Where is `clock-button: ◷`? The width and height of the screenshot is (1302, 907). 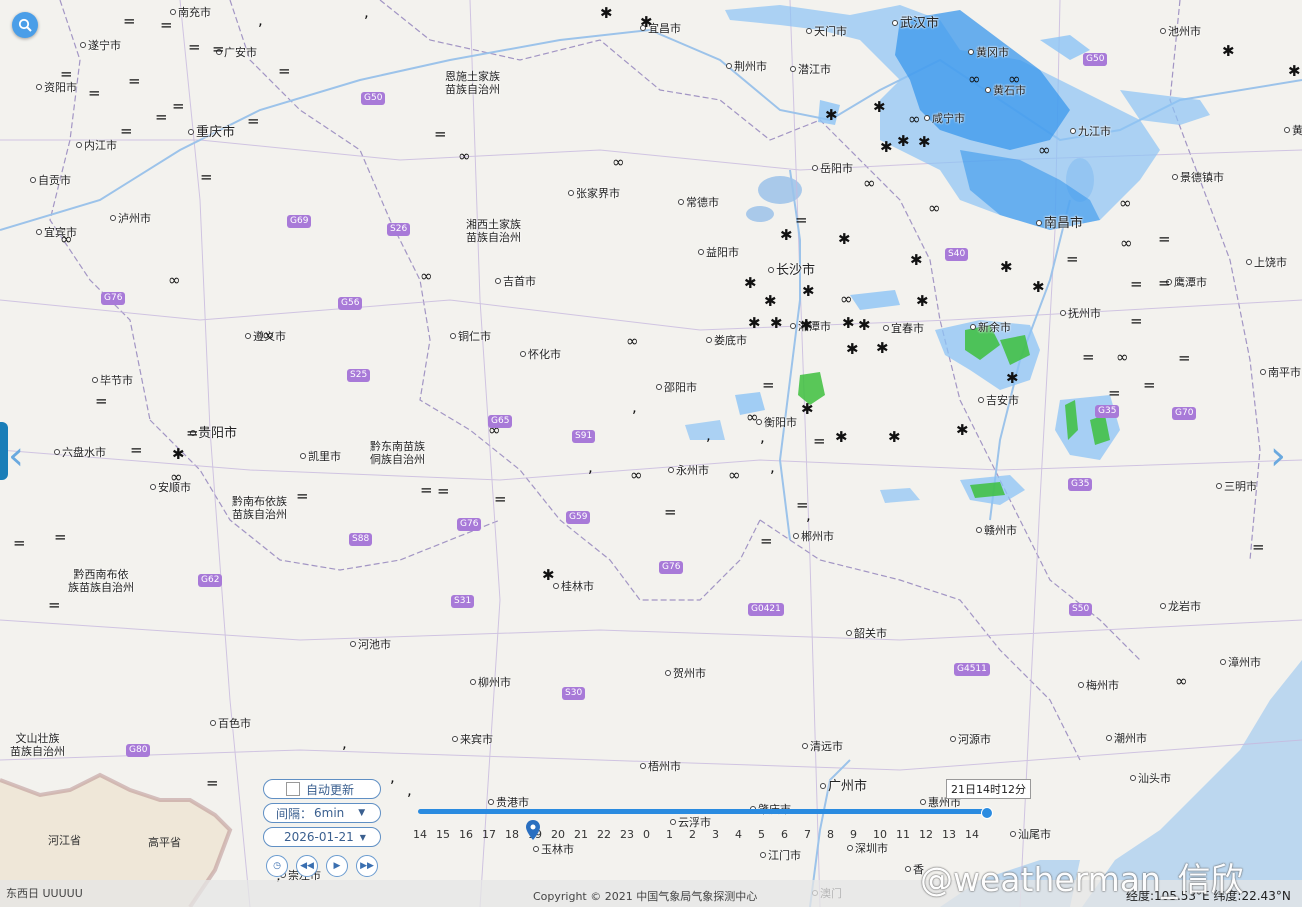
clock-button: ◷ is located at coordinates (277, 866).